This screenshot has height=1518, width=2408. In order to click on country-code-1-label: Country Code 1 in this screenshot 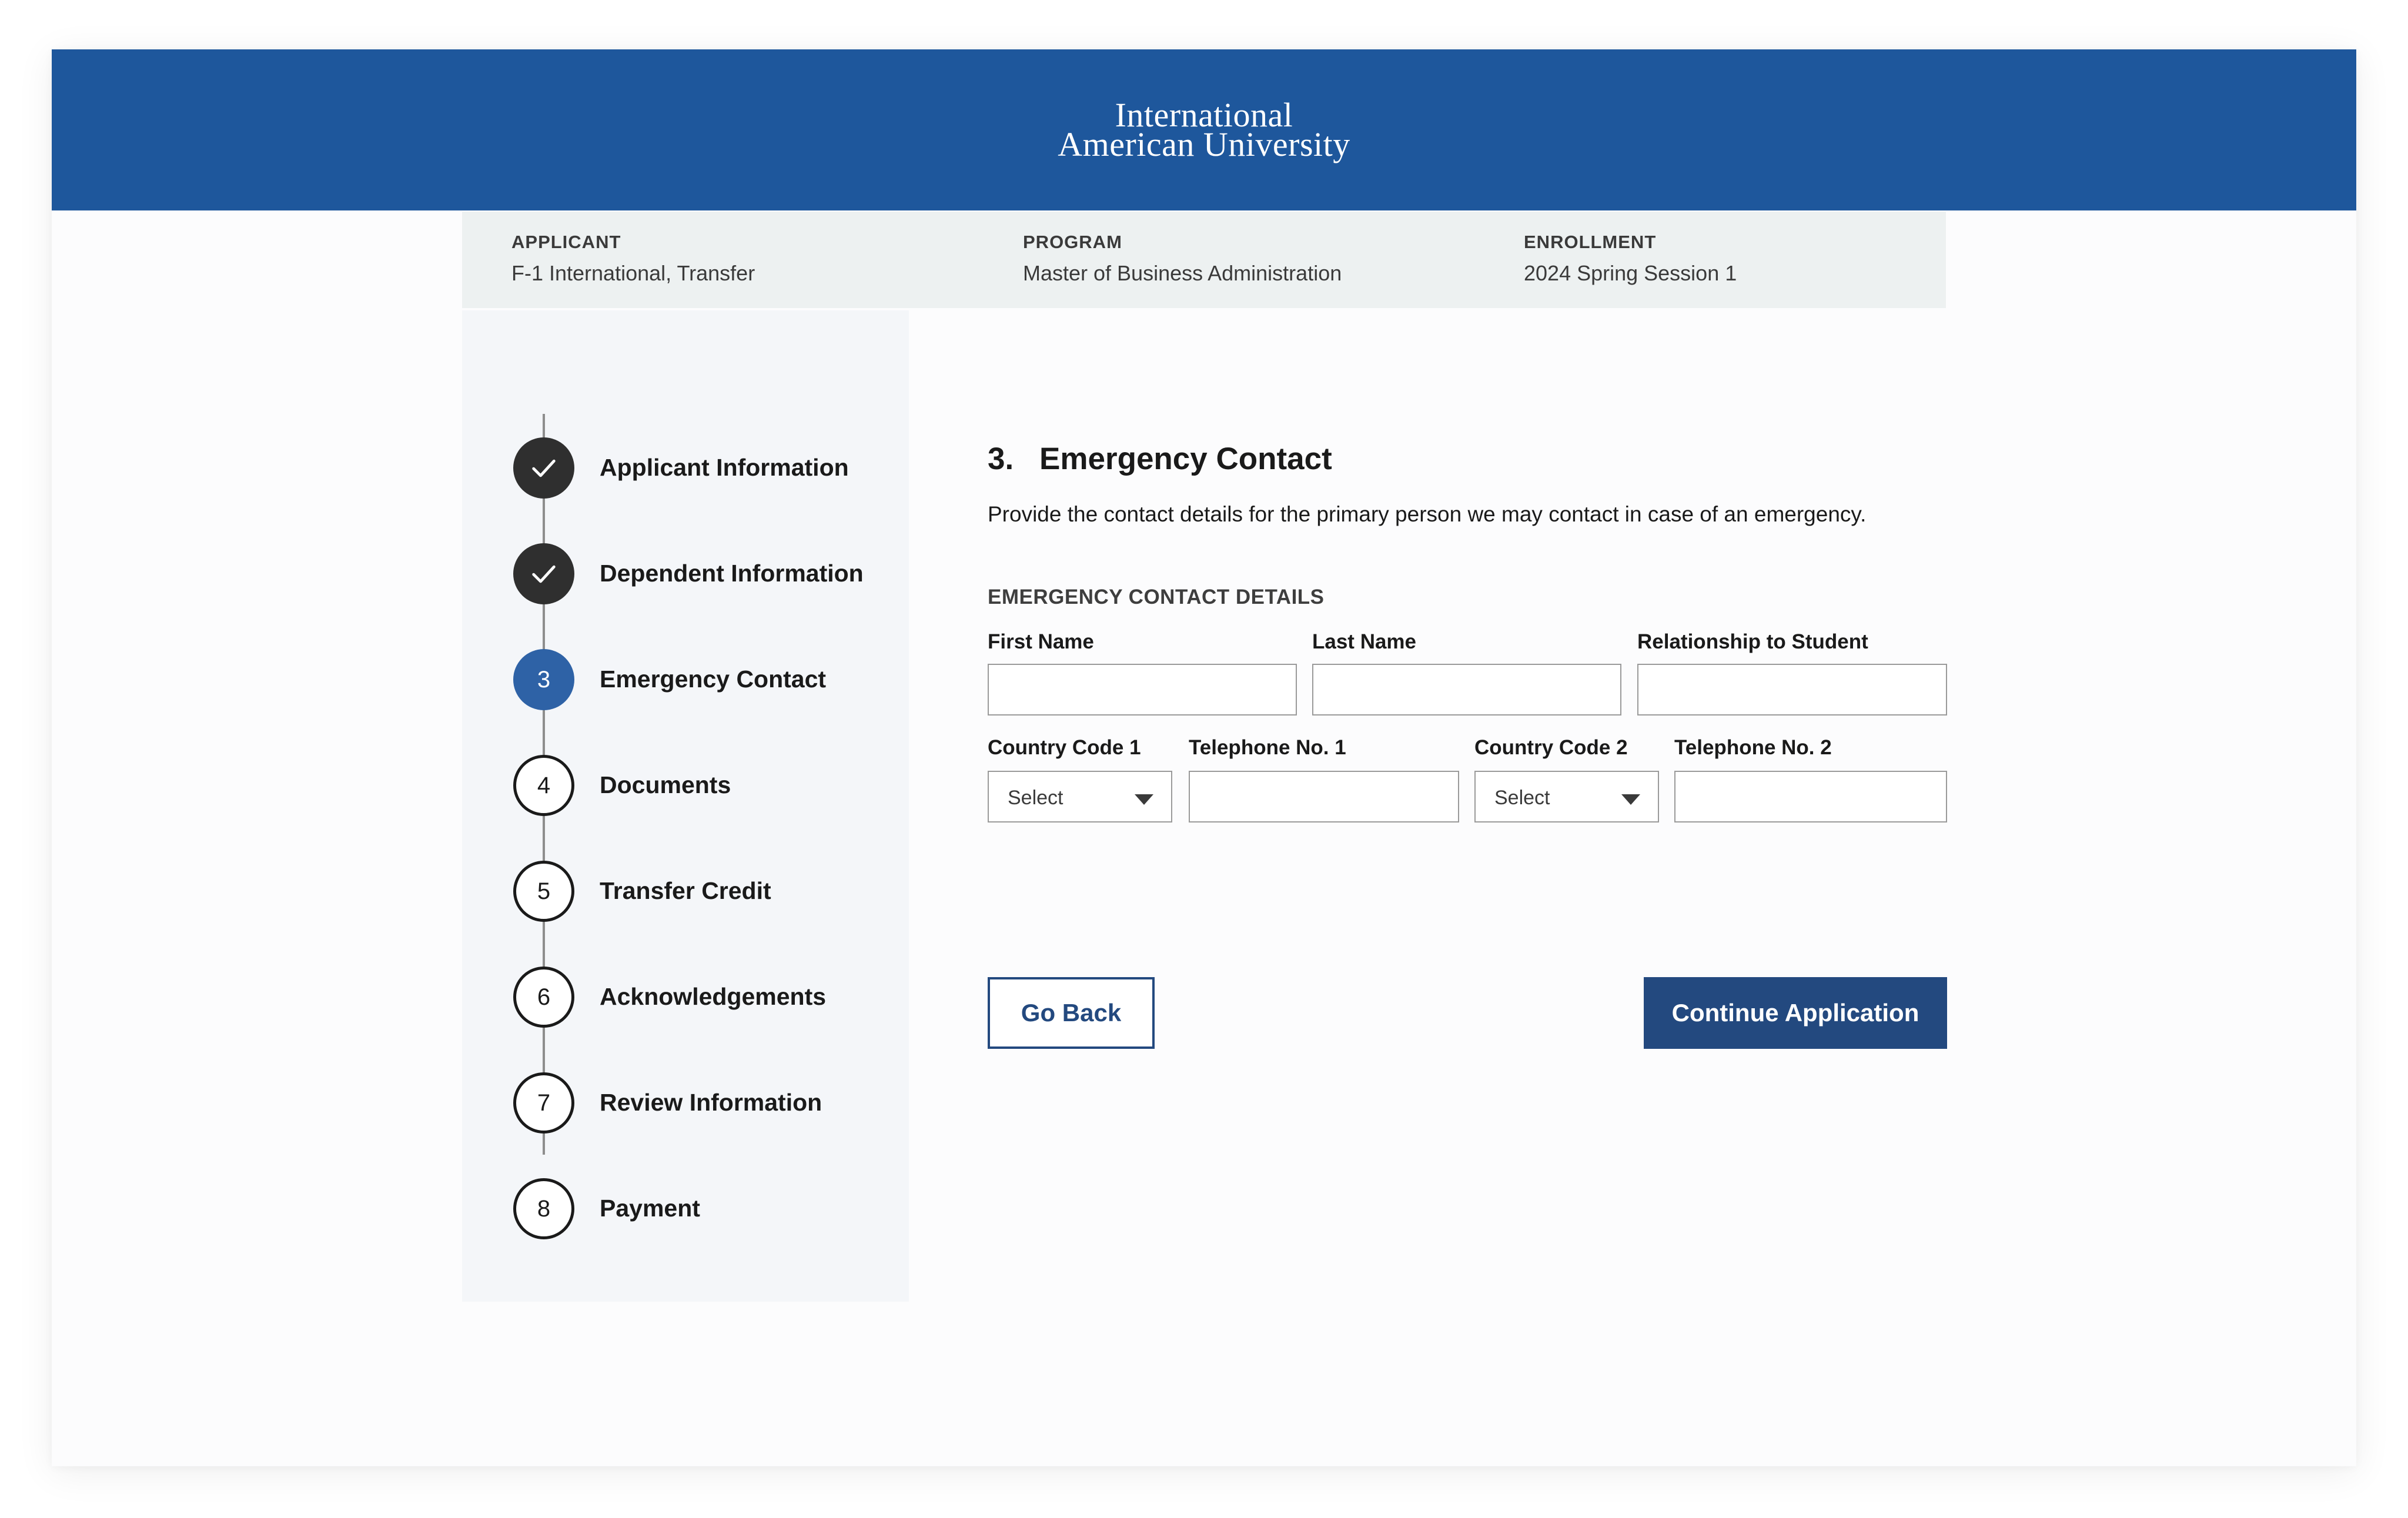, I will do `click(1064, 747)`.